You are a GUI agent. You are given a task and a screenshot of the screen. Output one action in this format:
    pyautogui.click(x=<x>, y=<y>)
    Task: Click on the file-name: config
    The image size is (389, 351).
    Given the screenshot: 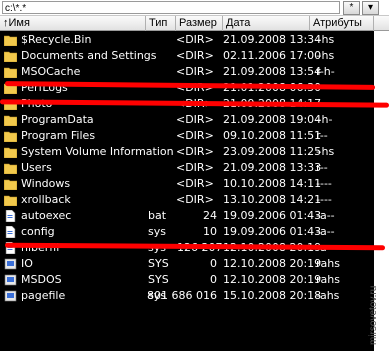 What is the action you would take?
    pyautogui.click(x=38, y=231)
    